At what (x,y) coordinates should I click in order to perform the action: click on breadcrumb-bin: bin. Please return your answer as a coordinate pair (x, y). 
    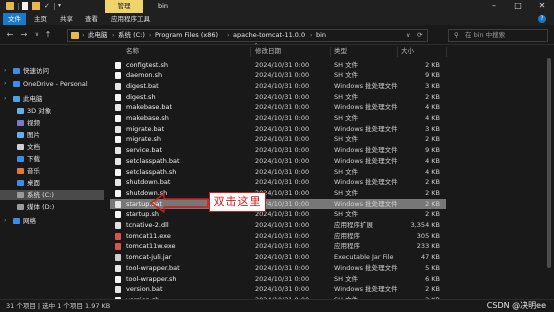
    Looking at the image, I should click on (321, 35).